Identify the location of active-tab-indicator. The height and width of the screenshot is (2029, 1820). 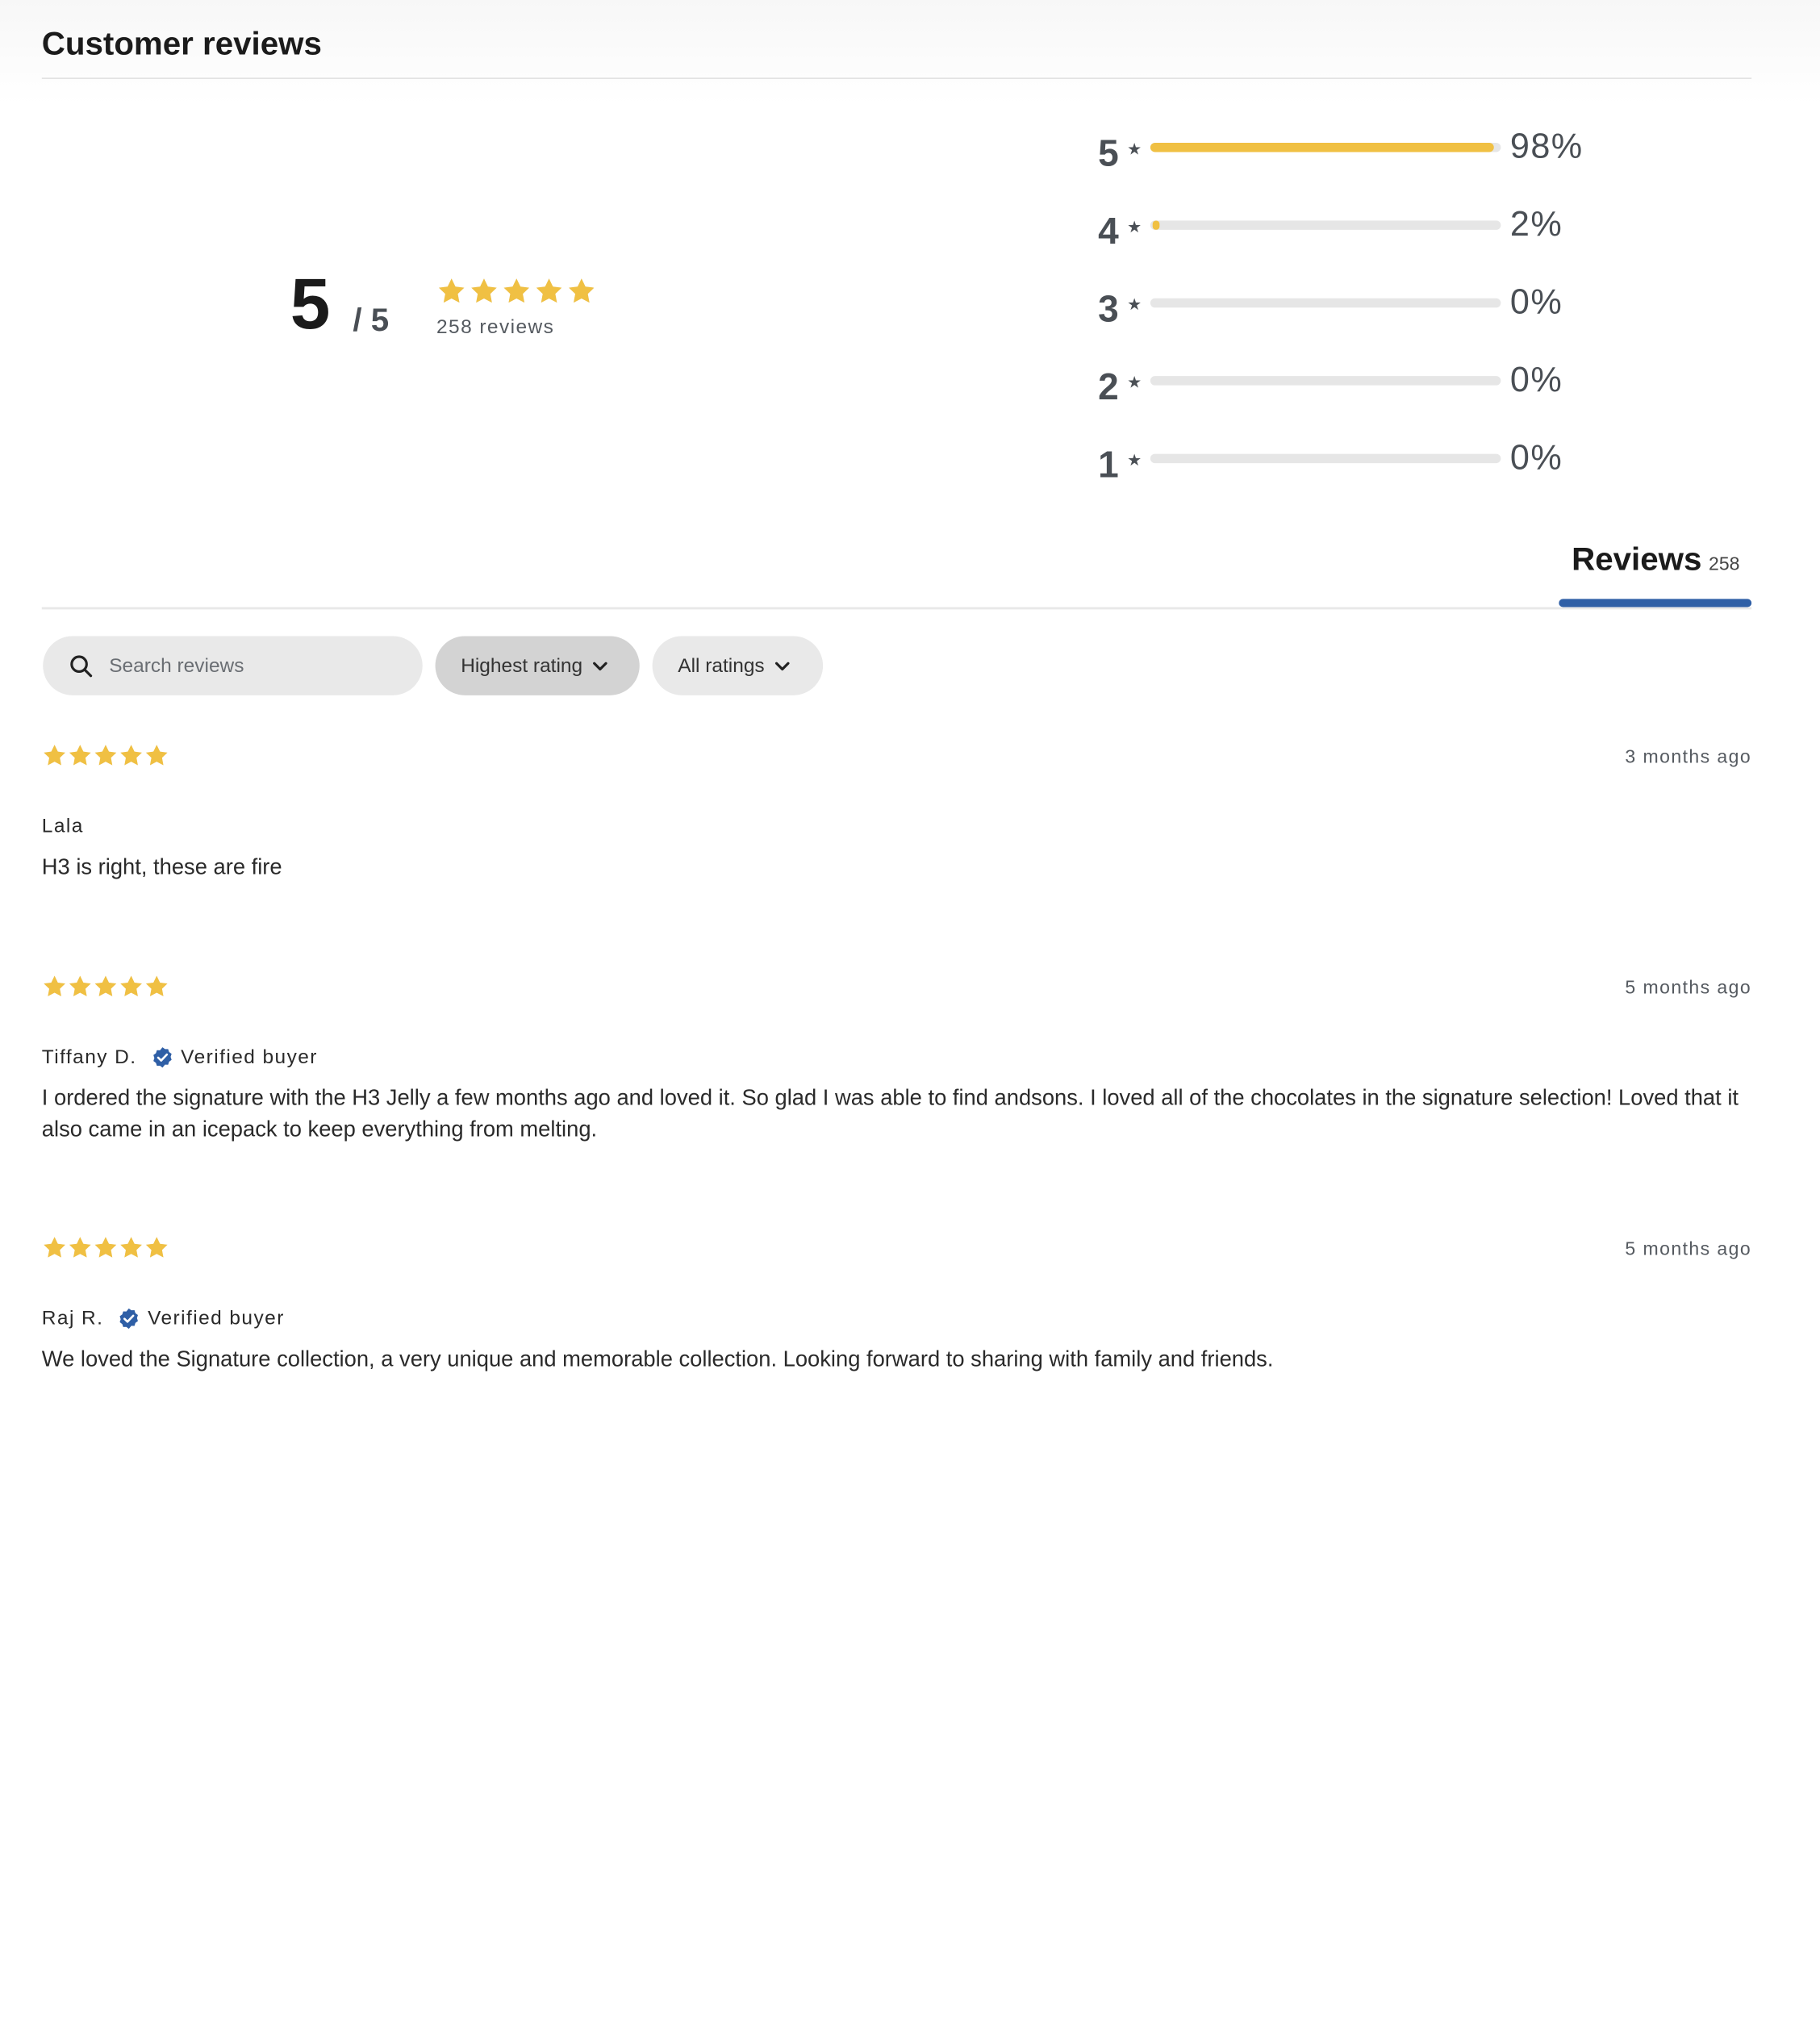
(1655, 603).